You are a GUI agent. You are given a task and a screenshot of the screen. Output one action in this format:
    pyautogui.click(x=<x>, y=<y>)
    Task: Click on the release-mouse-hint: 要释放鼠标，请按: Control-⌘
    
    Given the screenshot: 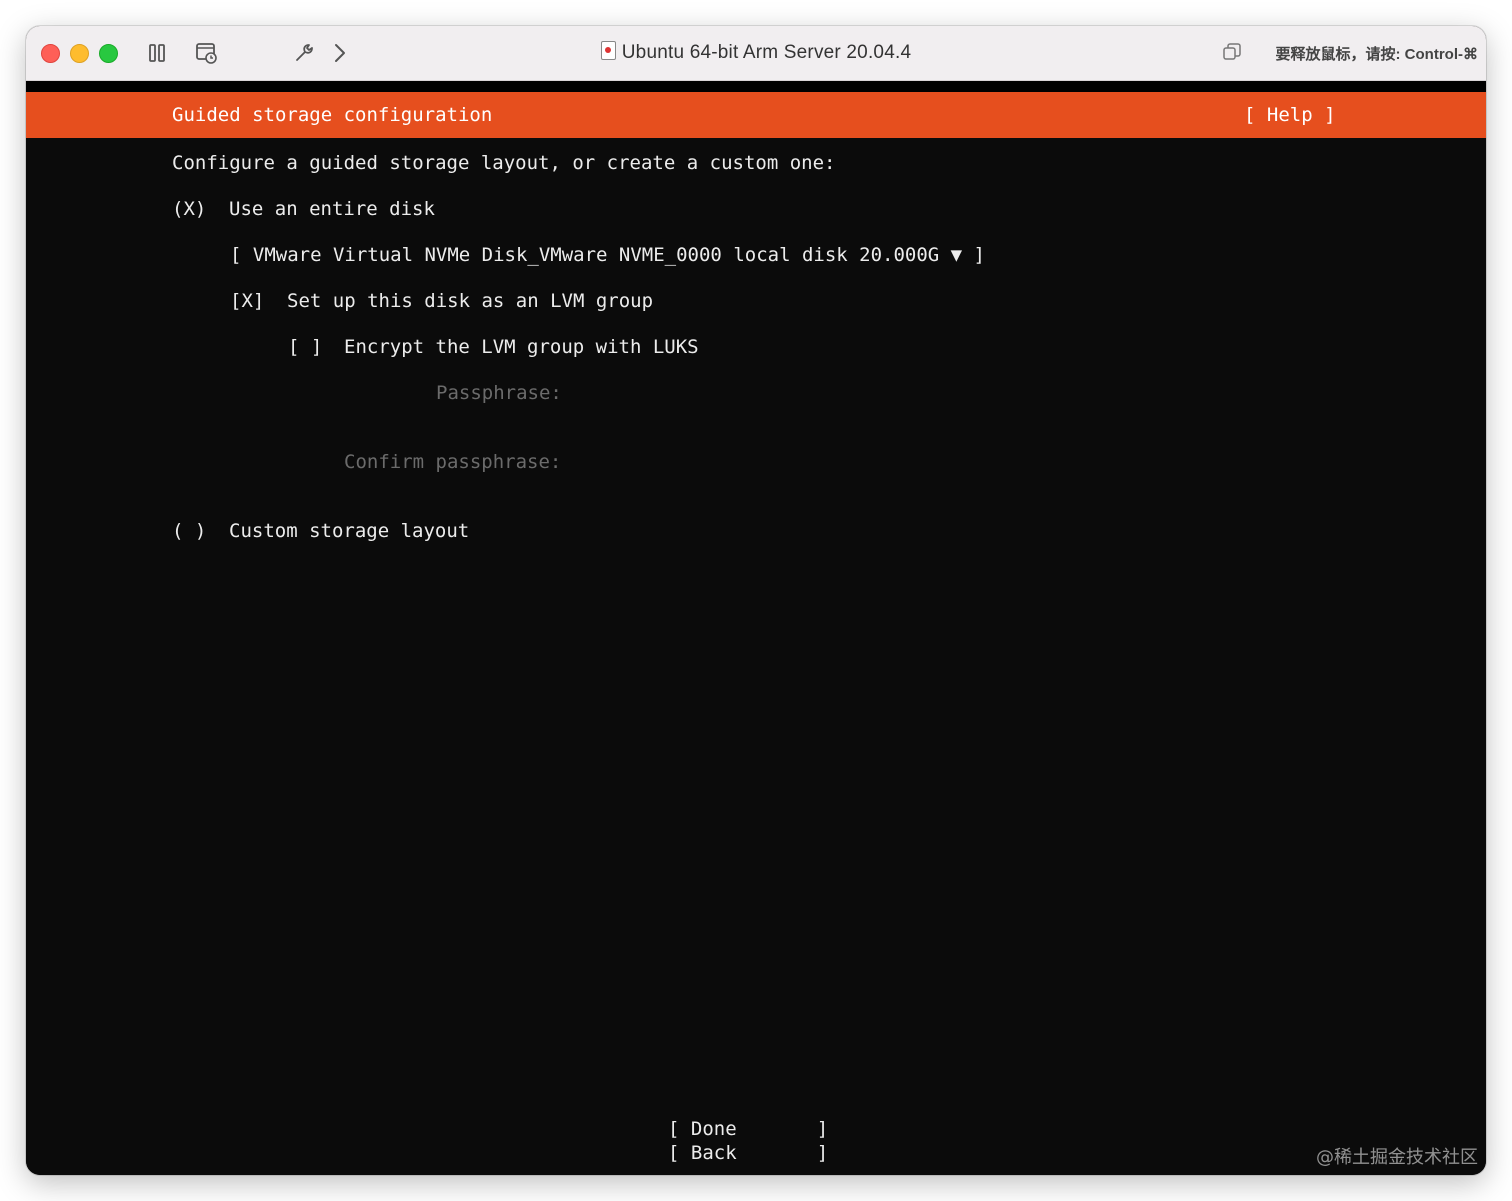 What is the action you would take?
    pyautogui.click(x=1376, y=54)
    